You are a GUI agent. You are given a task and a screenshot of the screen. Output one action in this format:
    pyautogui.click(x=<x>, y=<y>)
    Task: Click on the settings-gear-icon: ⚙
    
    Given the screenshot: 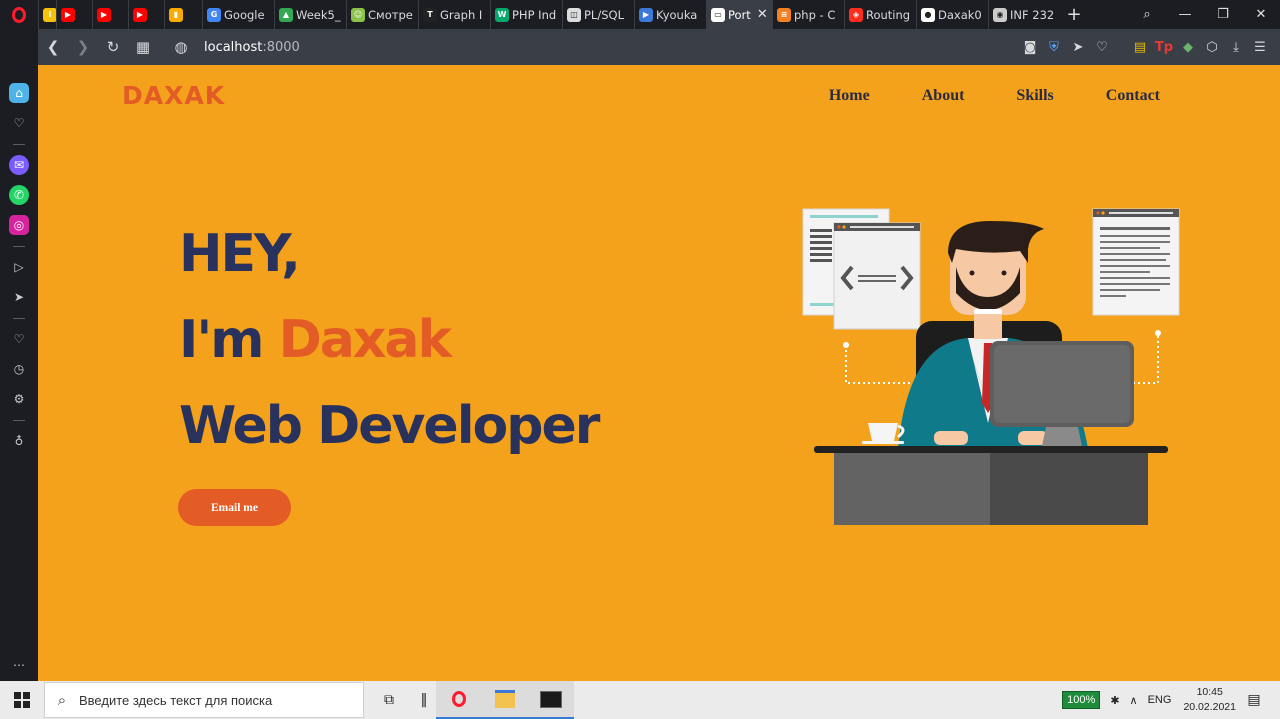 What is the action you would take?
    pyautogui.click(x=19, y=399)
    